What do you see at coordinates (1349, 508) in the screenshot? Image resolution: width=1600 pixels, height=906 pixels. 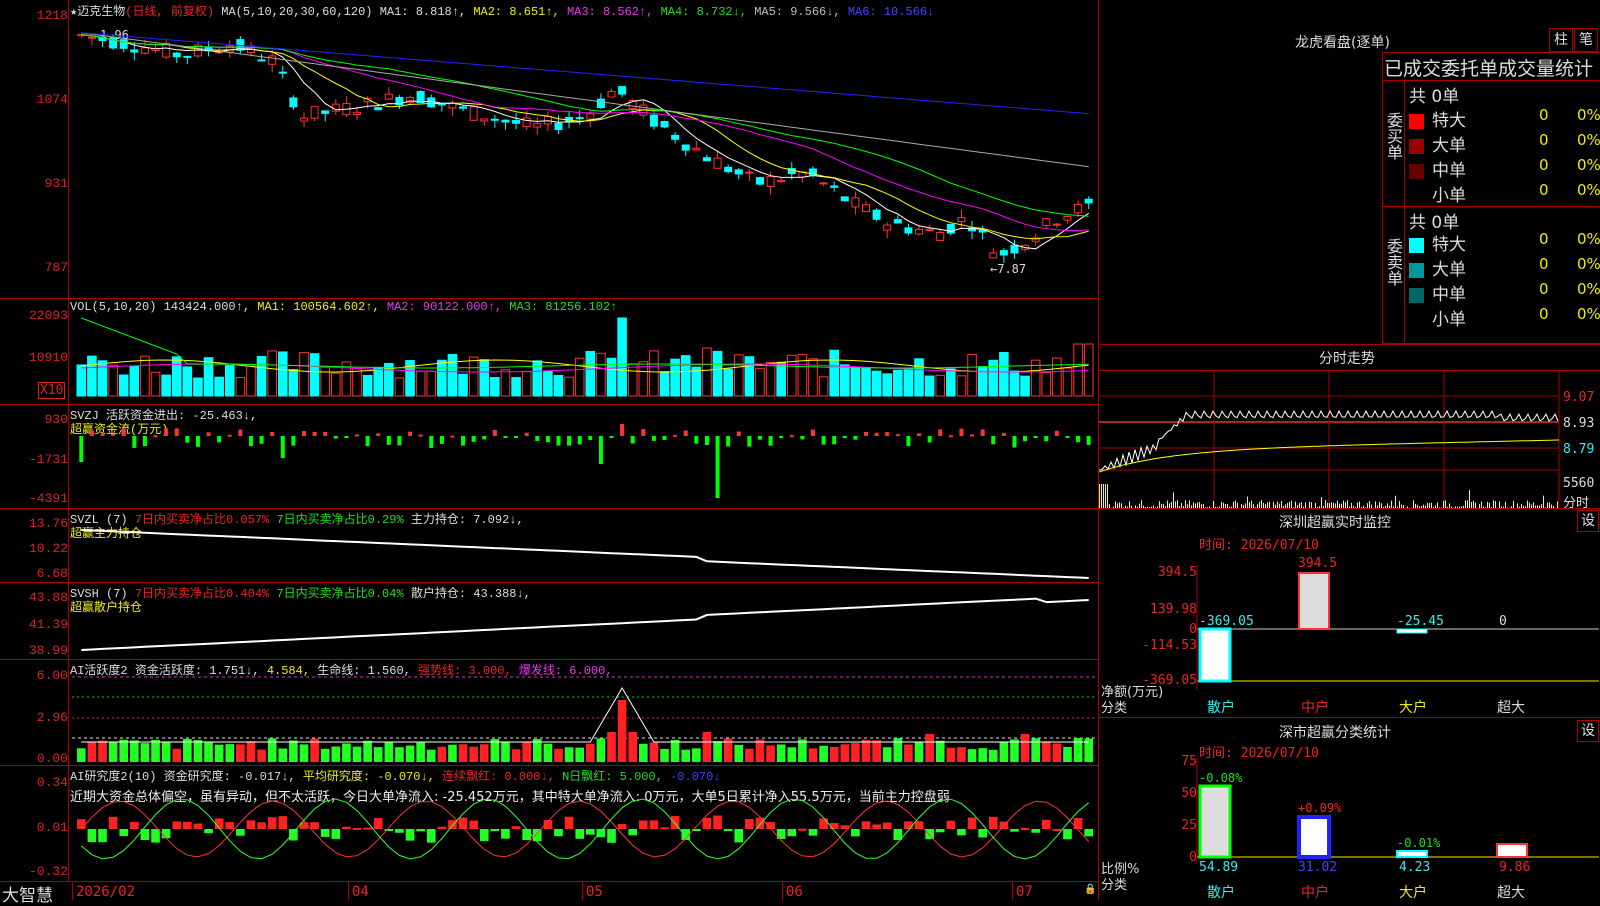 I see `section-divider` at bounding box center [1349, 508].